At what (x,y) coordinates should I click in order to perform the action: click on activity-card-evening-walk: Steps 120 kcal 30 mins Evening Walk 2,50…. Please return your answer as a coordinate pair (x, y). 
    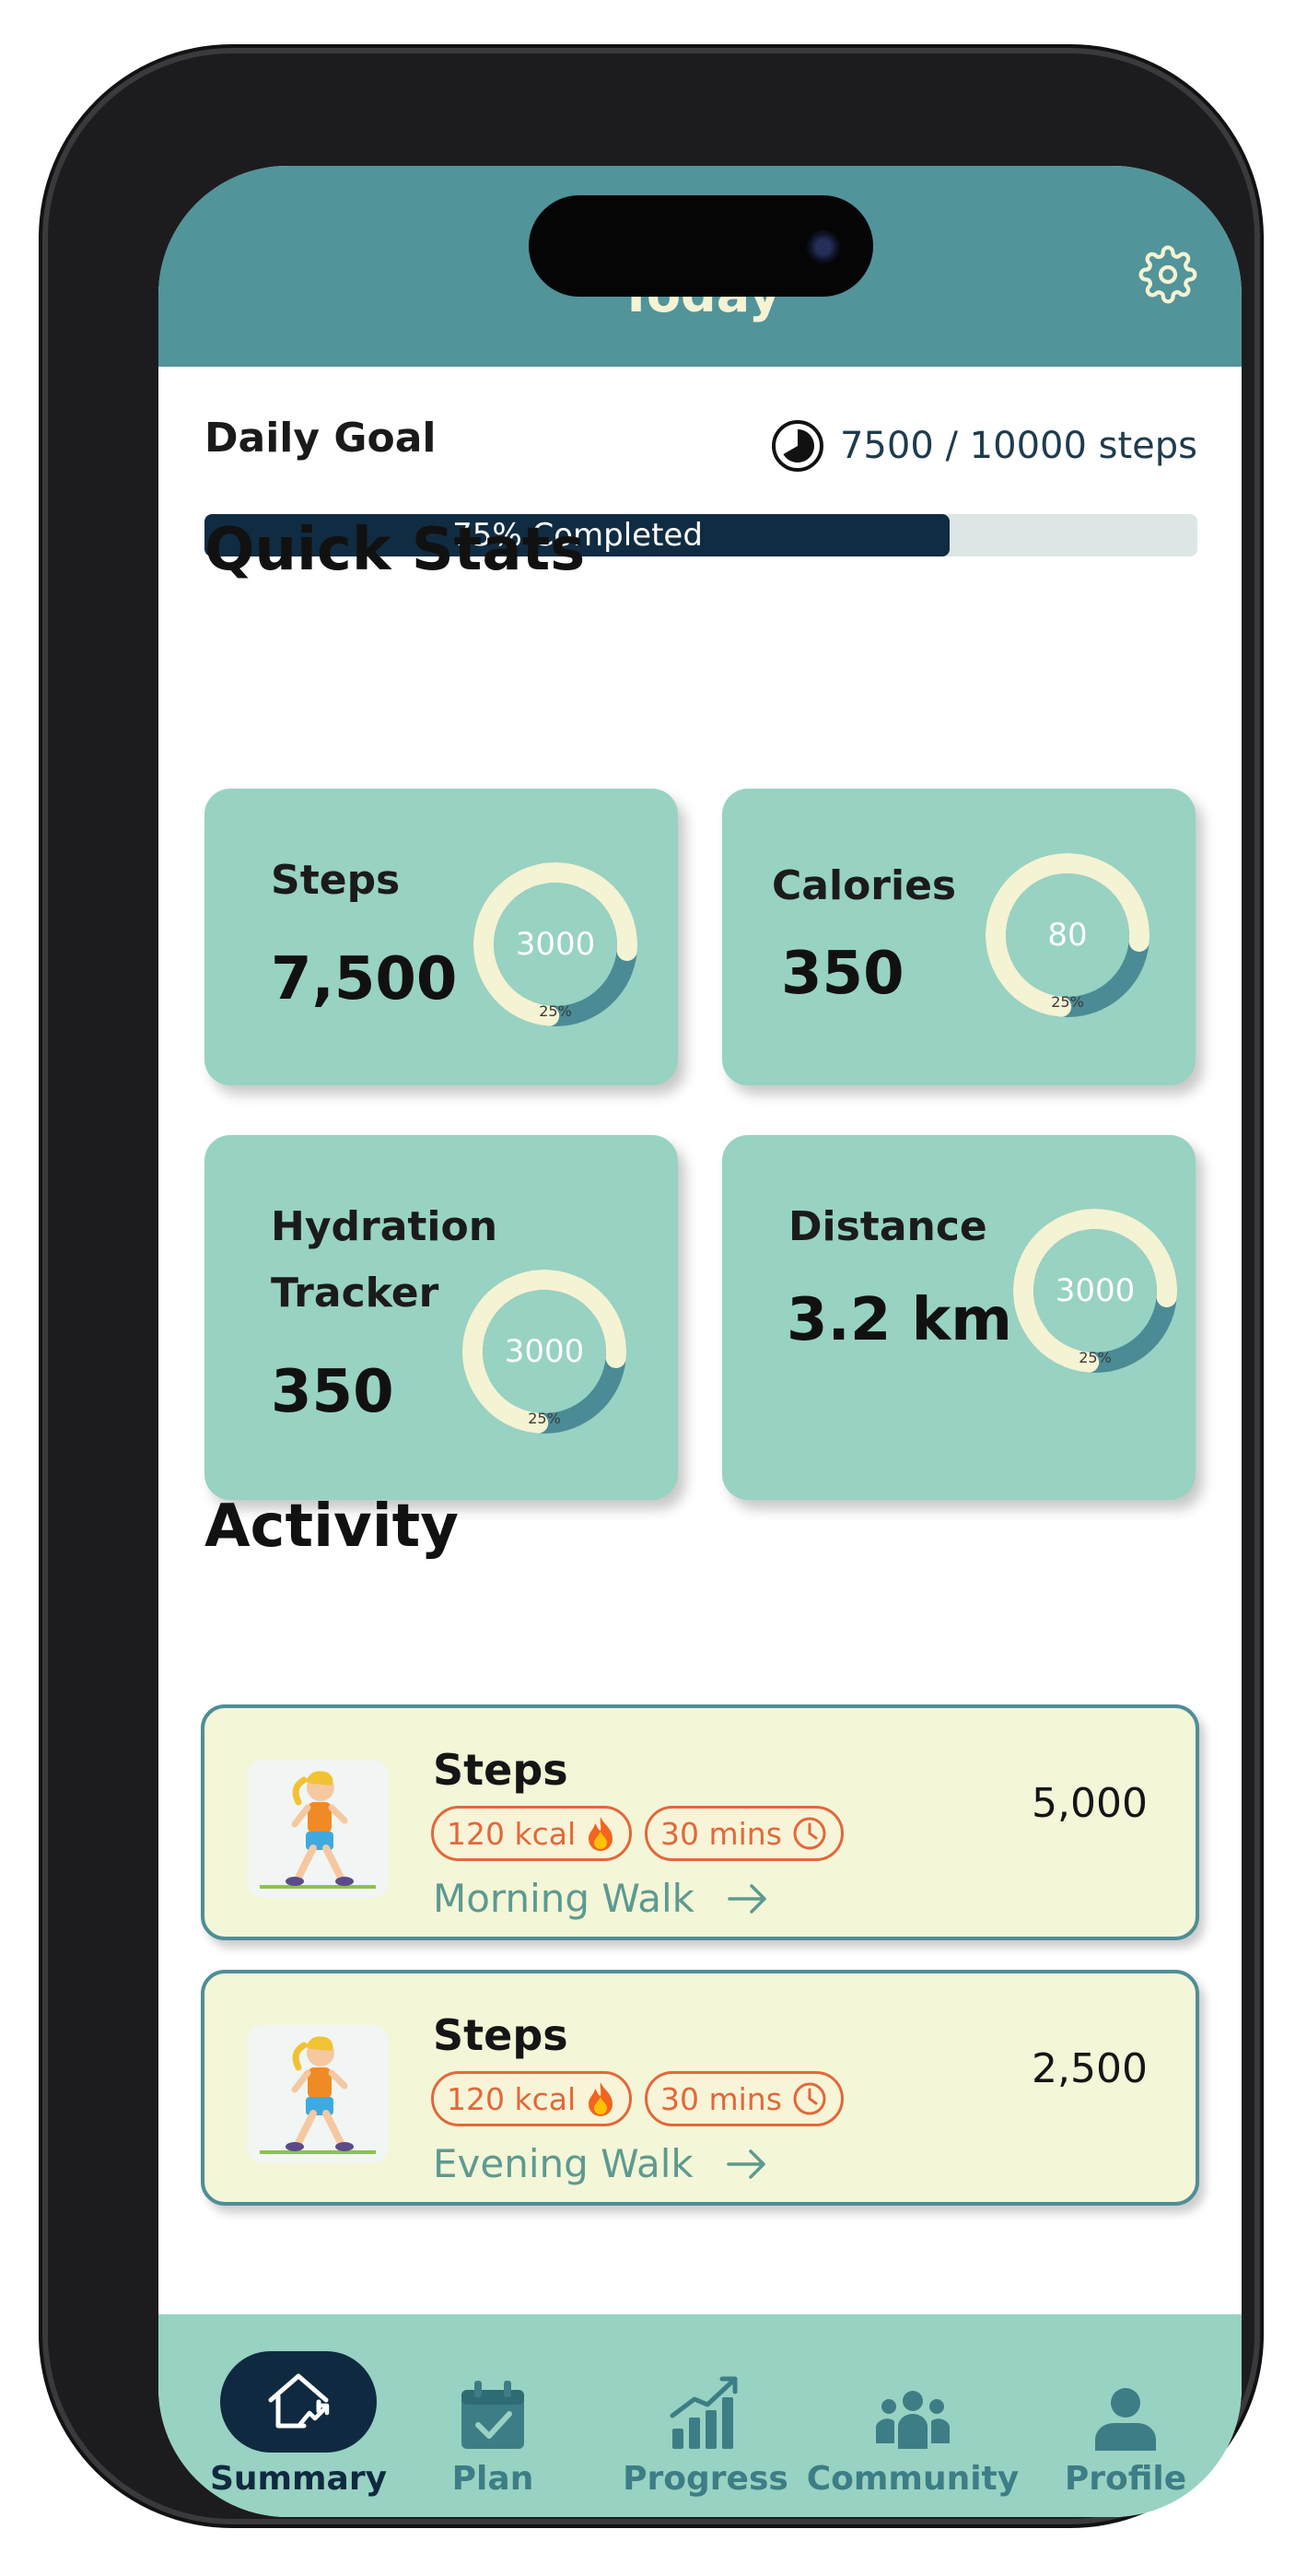
    Looking at the image, I should click on (700, 2088).